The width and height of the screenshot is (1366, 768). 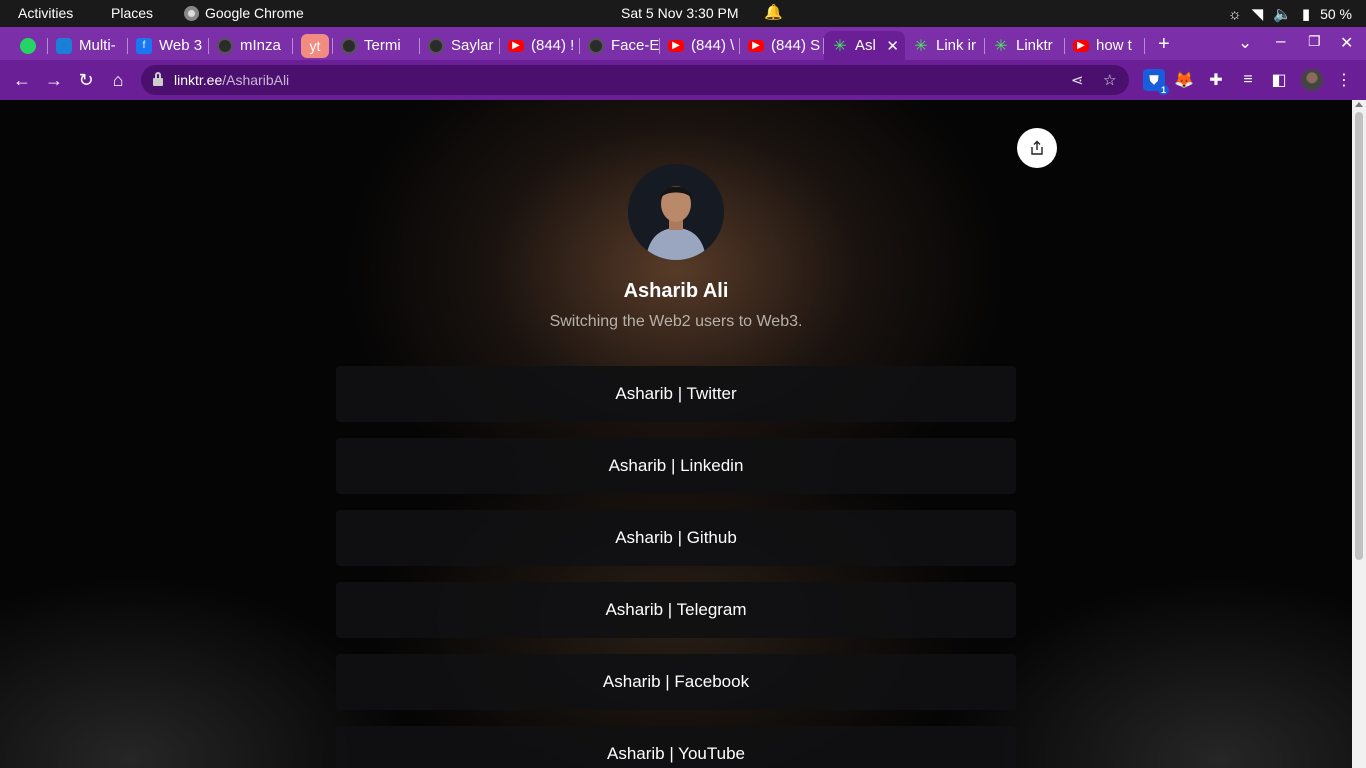 I want to click on url-domain: linktr.ee, so click(x=198, y=80).